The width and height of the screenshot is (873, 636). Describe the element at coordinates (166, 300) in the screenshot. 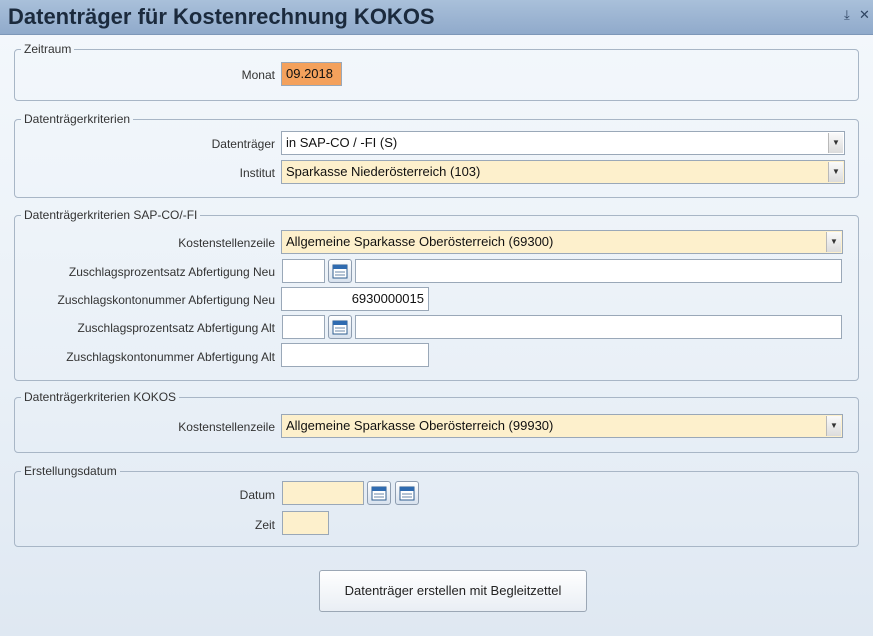

I see `zkn-neu-label: Zuschlagskontonummer Abfertigung Neu` at that location.